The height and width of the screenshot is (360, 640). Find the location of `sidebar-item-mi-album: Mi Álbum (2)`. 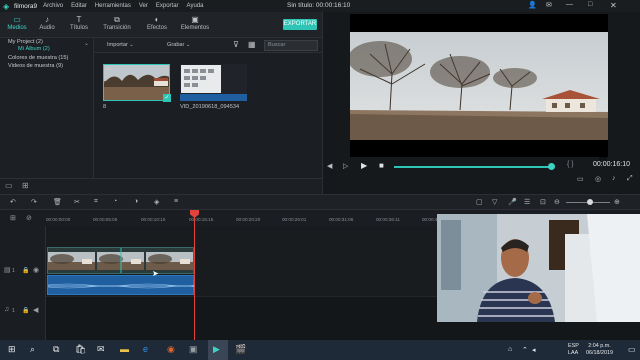

sidebar-item-mi-album: Mi Álbum (2) is located at coordinates (34, 49).